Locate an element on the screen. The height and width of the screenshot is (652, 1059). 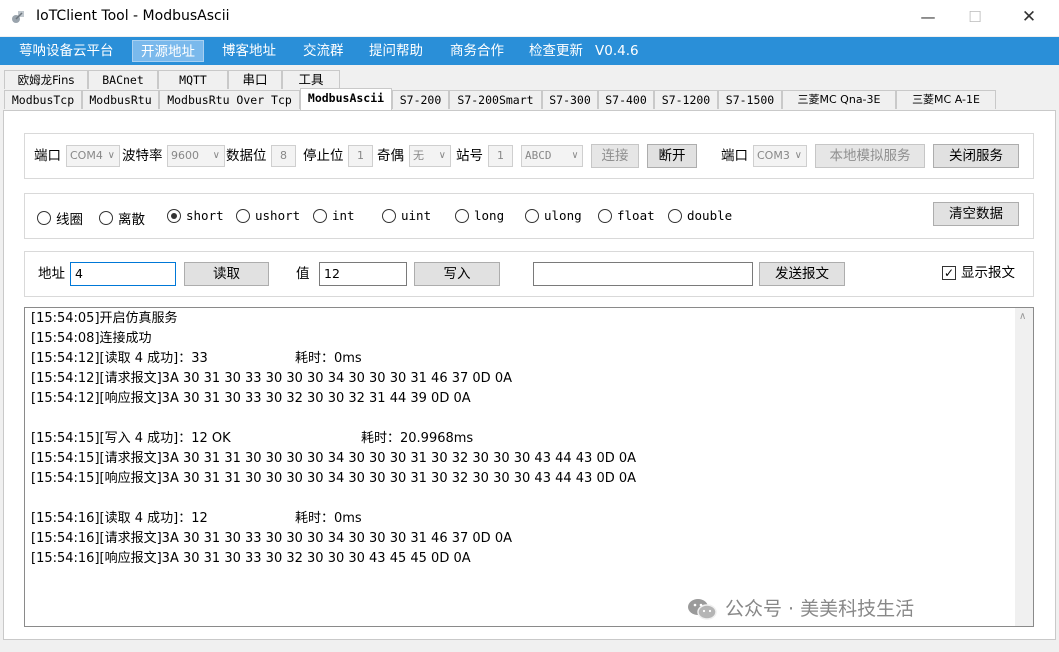
tab-modbus-tcp: ModbusTcp is located at coordinates (43, 99).